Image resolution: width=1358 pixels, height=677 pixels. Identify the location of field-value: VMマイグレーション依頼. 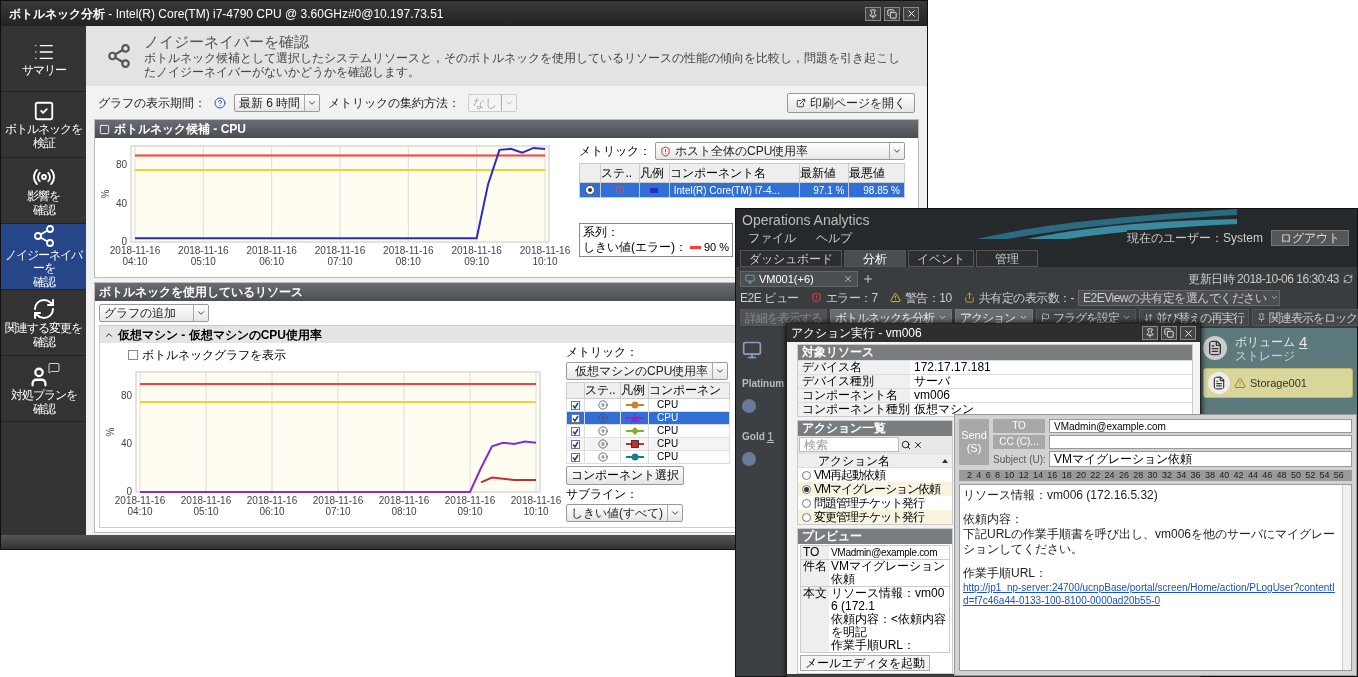
(888, 573).